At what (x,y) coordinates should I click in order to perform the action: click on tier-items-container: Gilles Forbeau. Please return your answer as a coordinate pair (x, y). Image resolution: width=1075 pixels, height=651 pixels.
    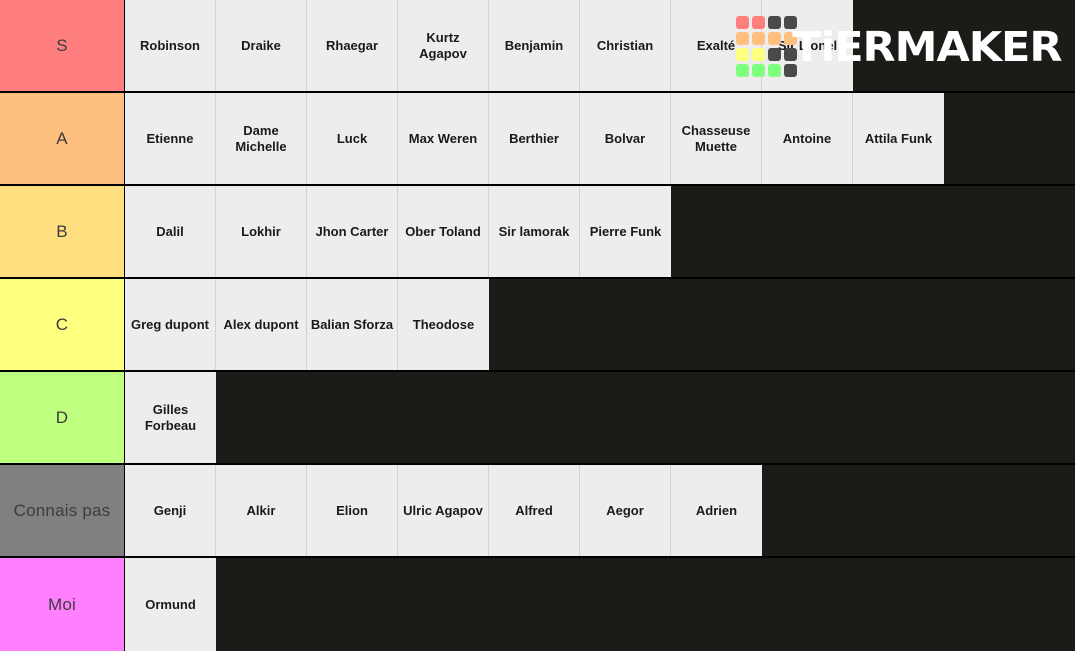
    Looking at the image, I should click on (600, 417).